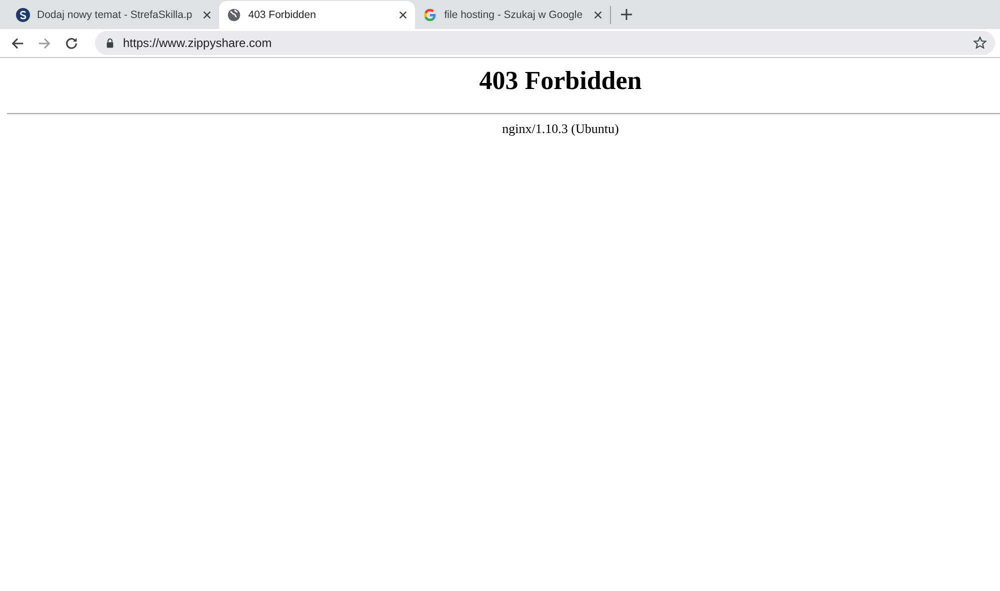 The width and height of the screenshot is (1000, 591). What do you see at coordinates (110, 43) in the screenshot?
I see `lock-icon` at bounding box center [110, 43].